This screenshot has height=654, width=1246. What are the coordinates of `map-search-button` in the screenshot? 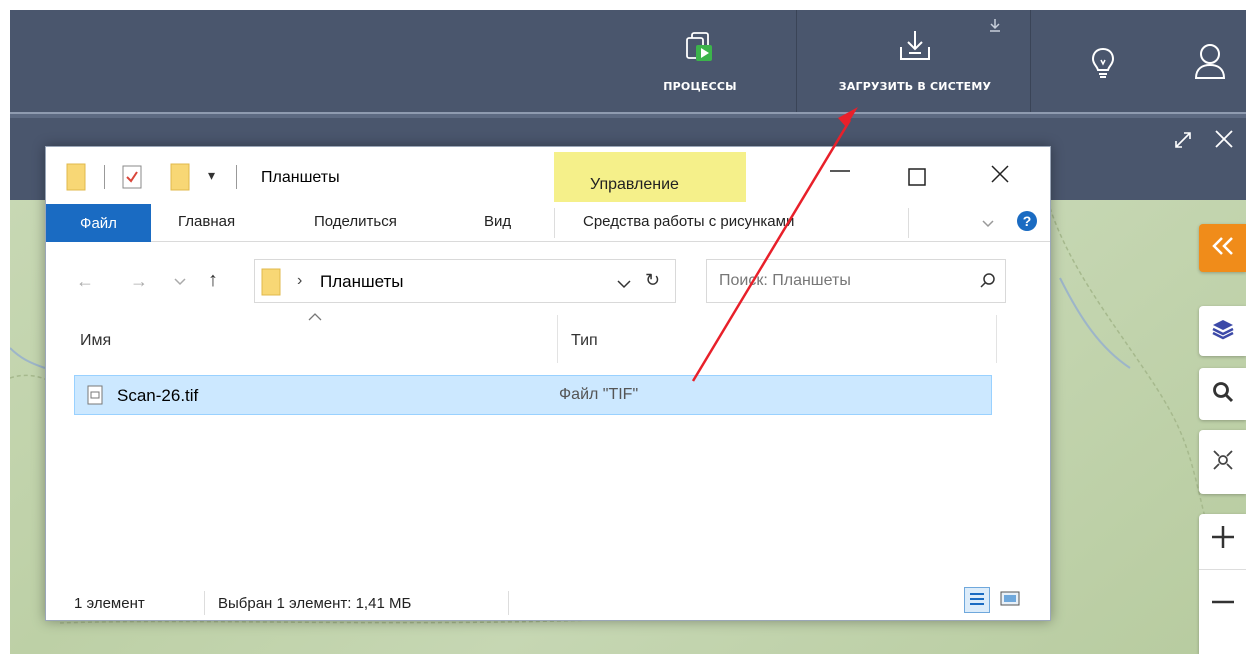 It's located at (1222, 394).